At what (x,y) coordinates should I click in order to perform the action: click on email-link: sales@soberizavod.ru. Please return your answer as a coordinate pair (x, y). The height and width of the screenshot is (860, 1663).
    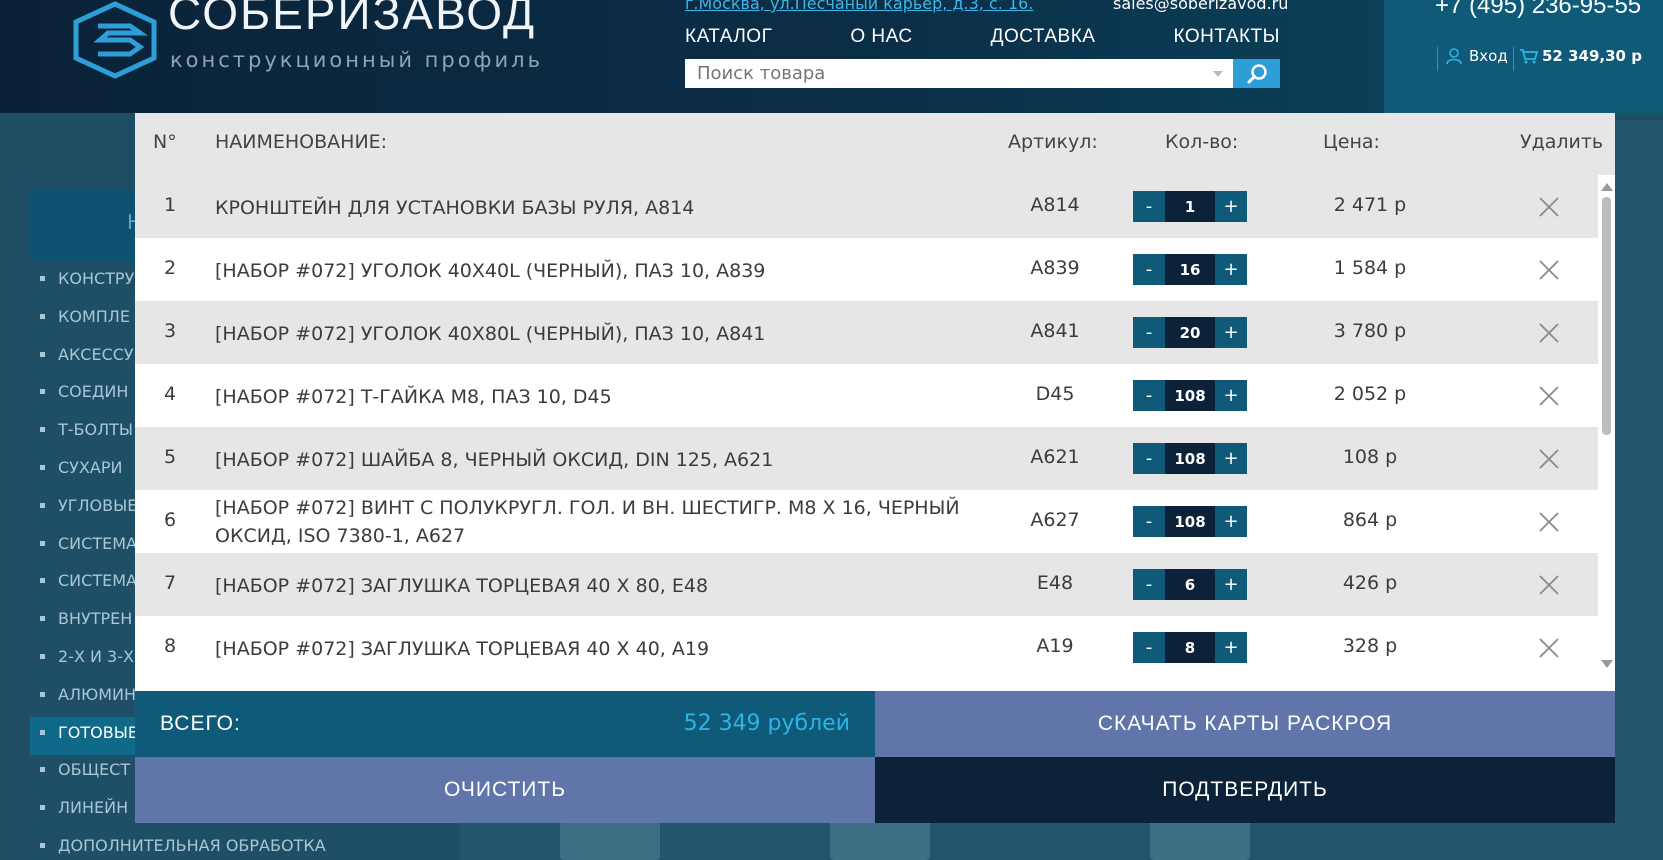
    Looking at the image, I should click on (1200, 6).